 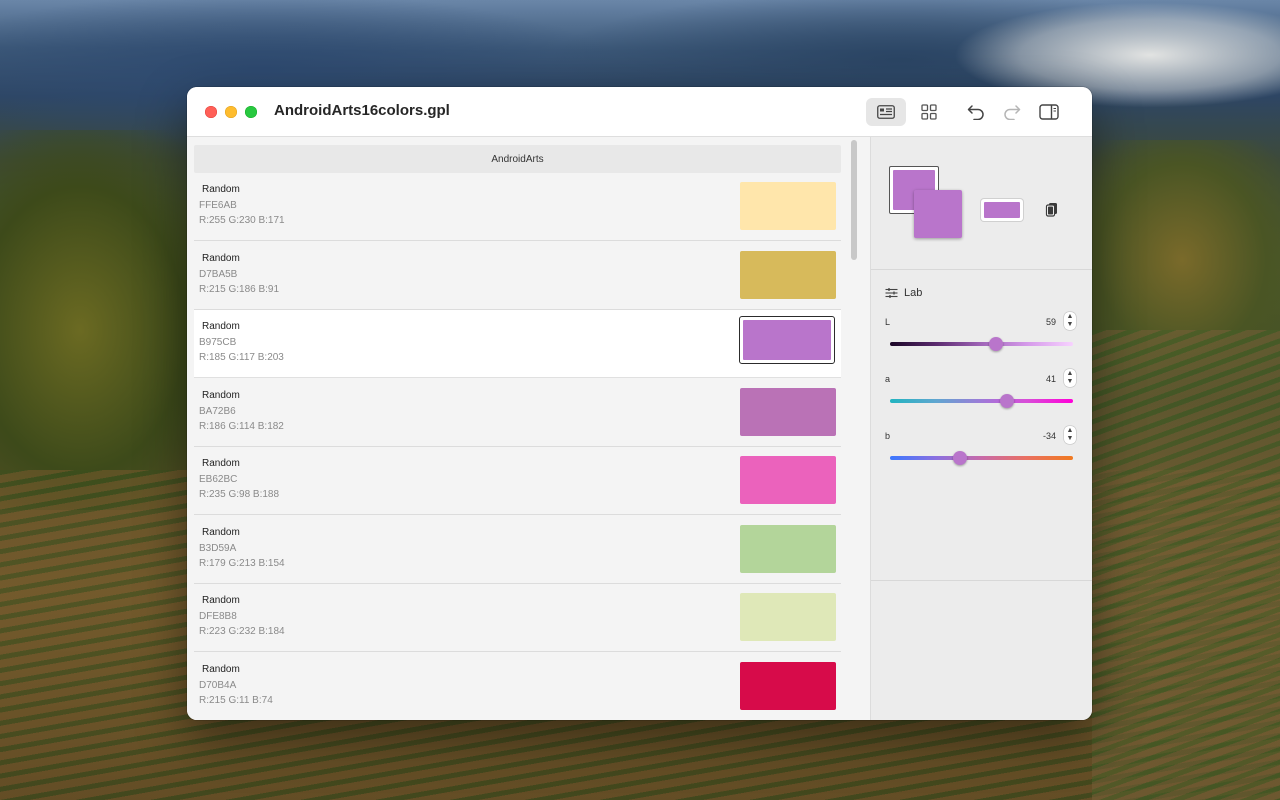 I want to click on color-rgb: R:215 G:186 B:91, so click(x=239, y=289).